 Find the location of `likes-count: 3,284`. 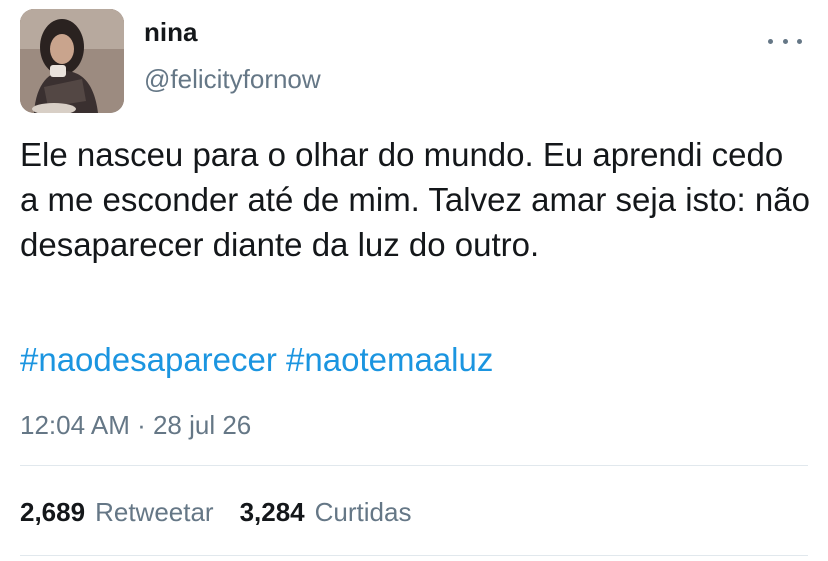

likes-count: 3,284 is located at coordinates (272, 512).